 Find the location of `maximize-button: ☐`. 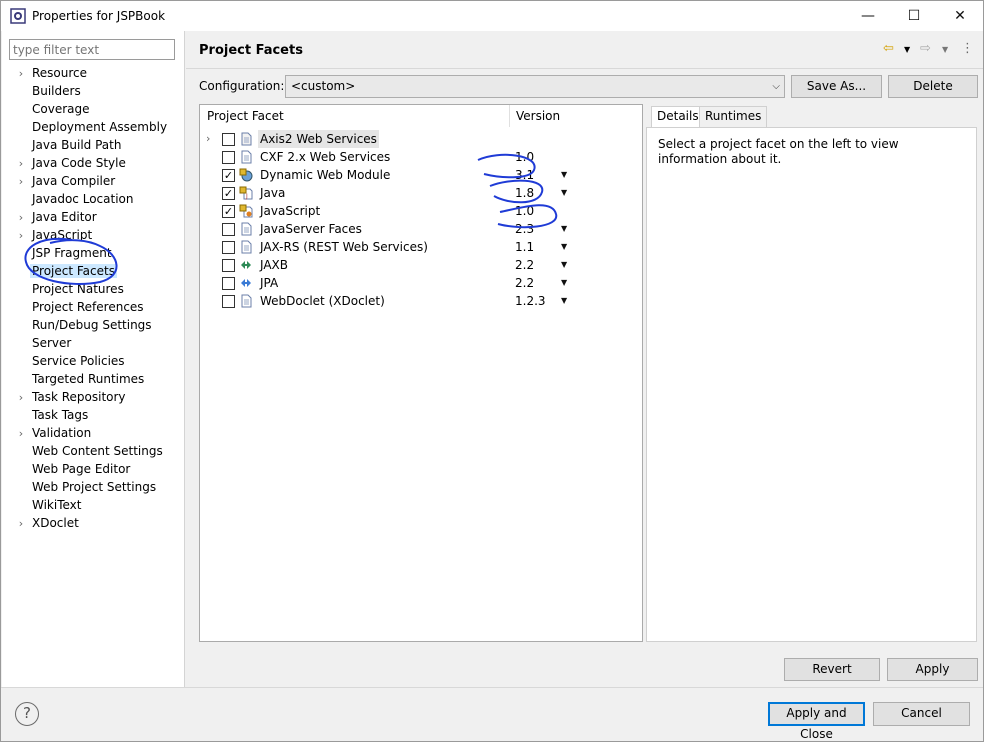

maximize-button: ☐ is located at coordinates (914, 16).